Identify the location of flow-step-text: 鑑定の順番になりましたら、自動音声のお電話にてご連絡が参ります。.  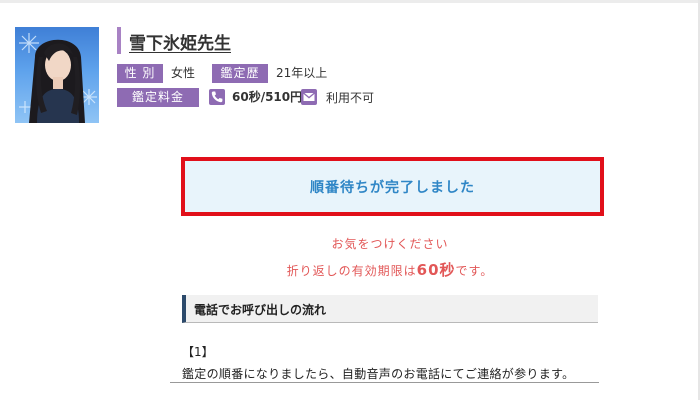
(378, 374).